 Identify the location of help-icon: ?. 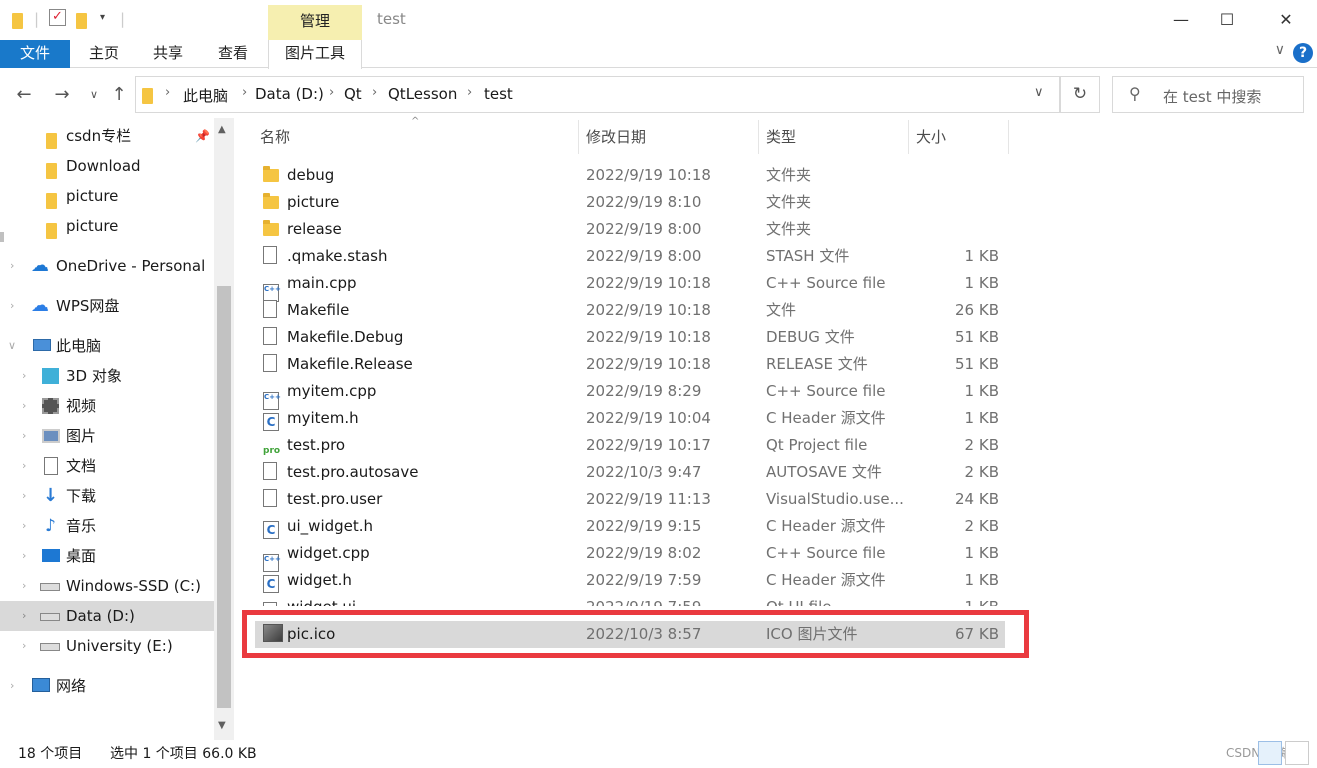
(1303, 53).